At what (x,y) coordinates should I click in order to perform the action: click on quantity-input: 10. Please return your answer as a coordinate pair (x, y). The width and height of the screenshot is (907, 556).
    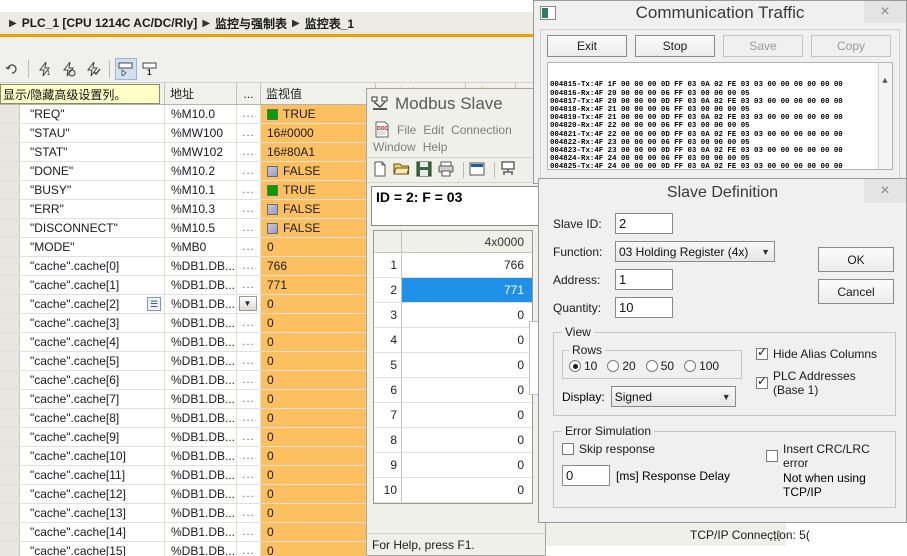
    Looking at the image, I should click on (644, 307).